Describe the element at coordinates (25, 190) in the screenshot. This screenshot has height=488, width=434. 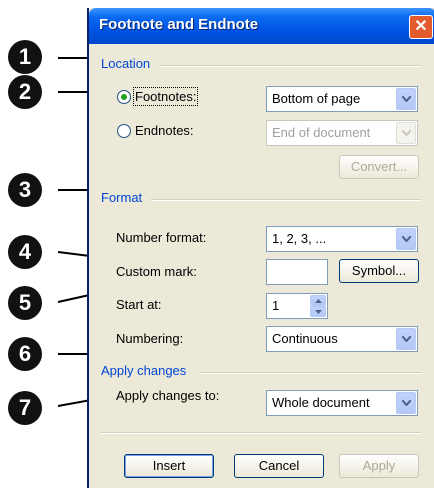
I see `callout-3: 3` at that location.